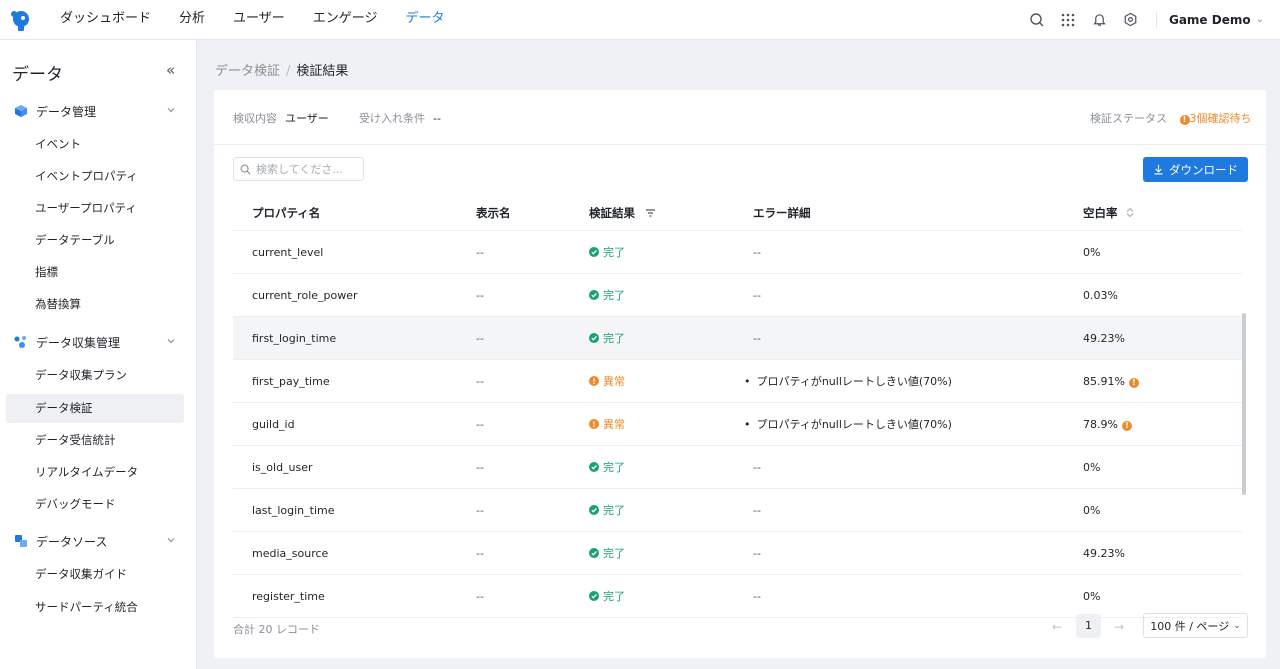  I want to click on nav-users: ユーザー, so click(259, 20).